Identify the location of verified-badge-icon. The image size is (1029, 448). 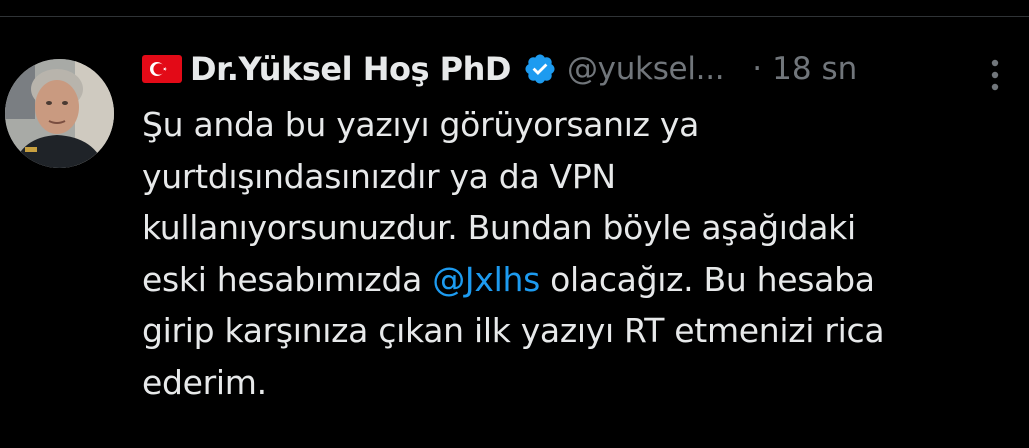
(540, 69).